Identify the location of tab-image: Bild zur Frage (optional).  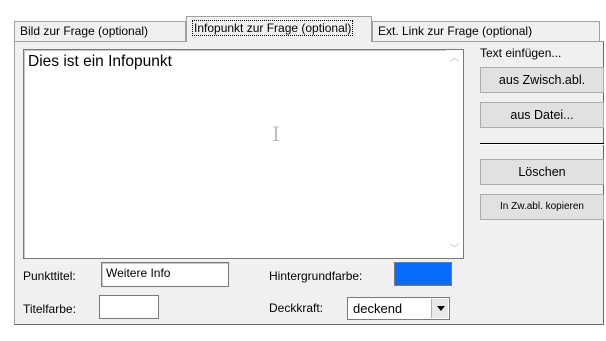
(100, 31).